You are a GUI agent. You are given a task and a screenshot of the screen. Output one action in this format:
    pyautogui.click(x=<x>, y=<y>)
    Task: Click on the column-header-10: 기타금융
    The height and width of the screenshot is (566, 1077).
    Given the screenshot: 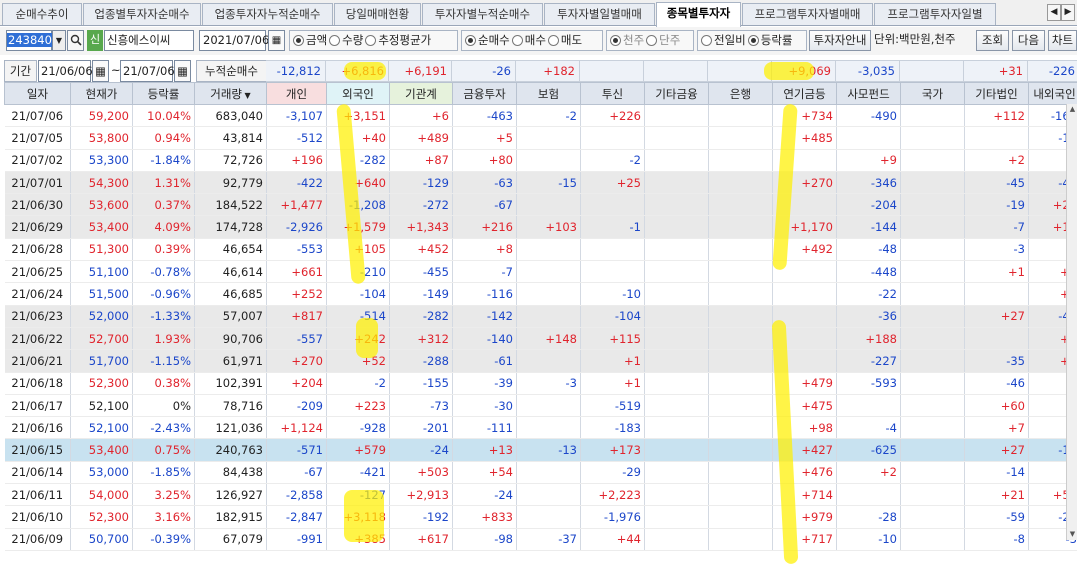 What is the action you would take?
    pyautogui.click(x=676, y=93)
    